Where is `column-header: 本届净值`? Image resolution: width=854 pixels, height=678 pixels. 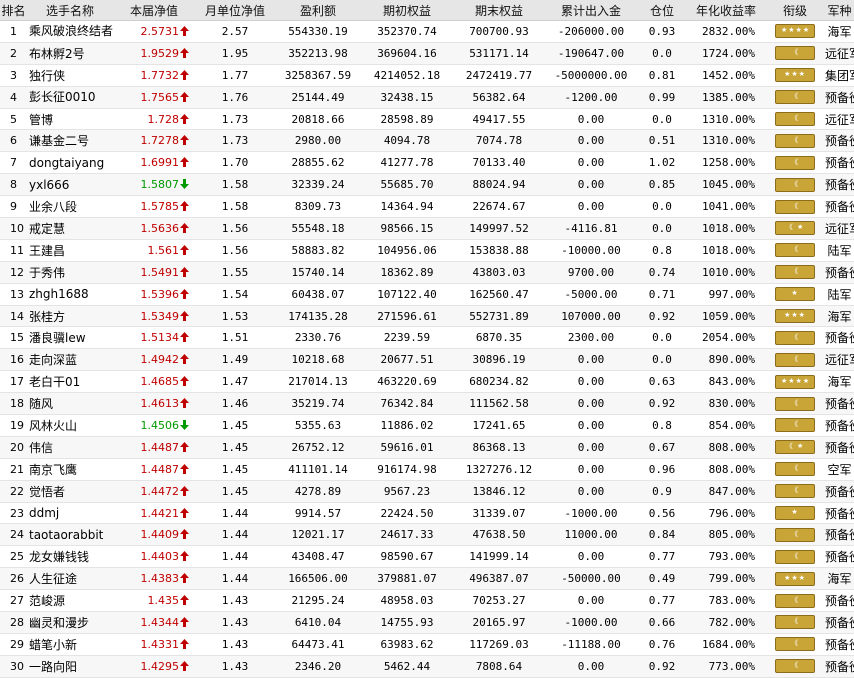 column-header: 本届净值 is located at coordinates (154, 10).